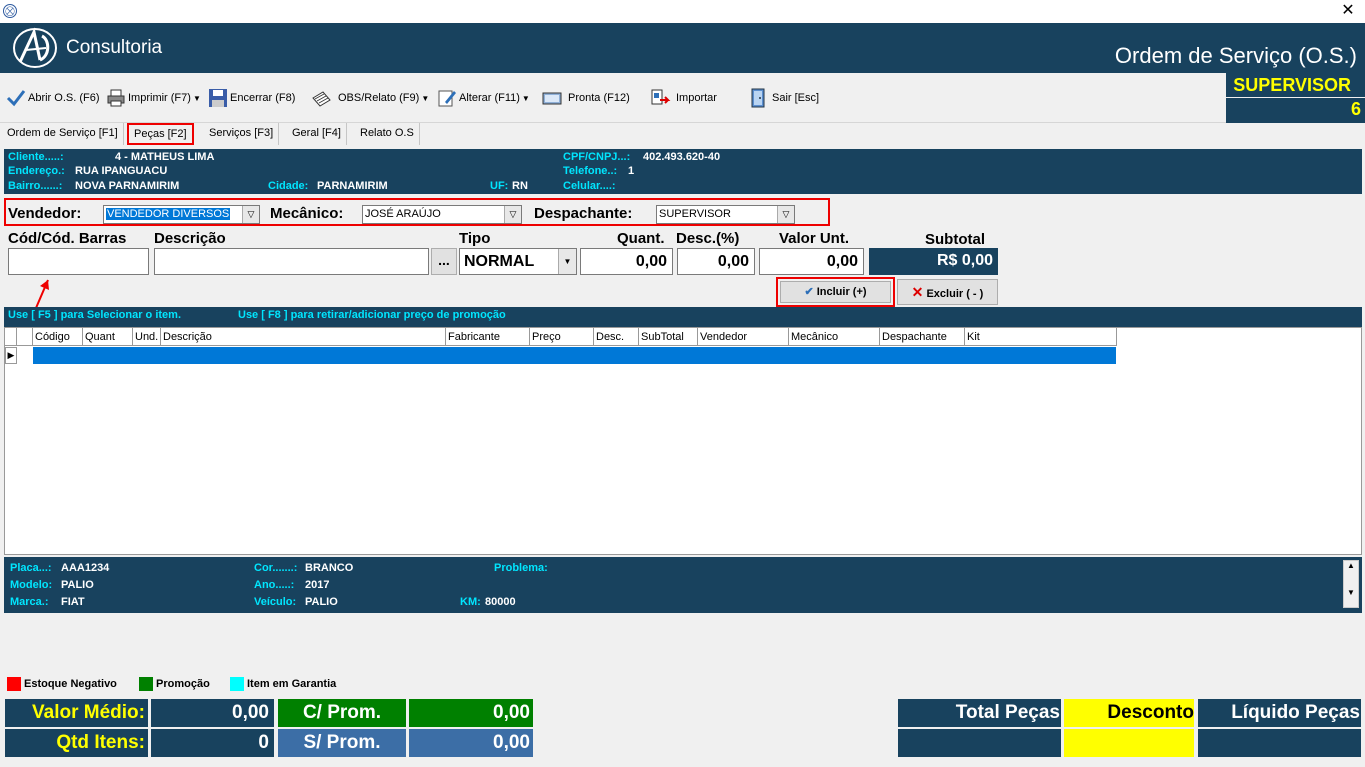 This screenshot has height=767, width=1365. Describe the element at coordinates (716, 261) in the screenshot. I see `desc-pct-input: 0,00` at that location.